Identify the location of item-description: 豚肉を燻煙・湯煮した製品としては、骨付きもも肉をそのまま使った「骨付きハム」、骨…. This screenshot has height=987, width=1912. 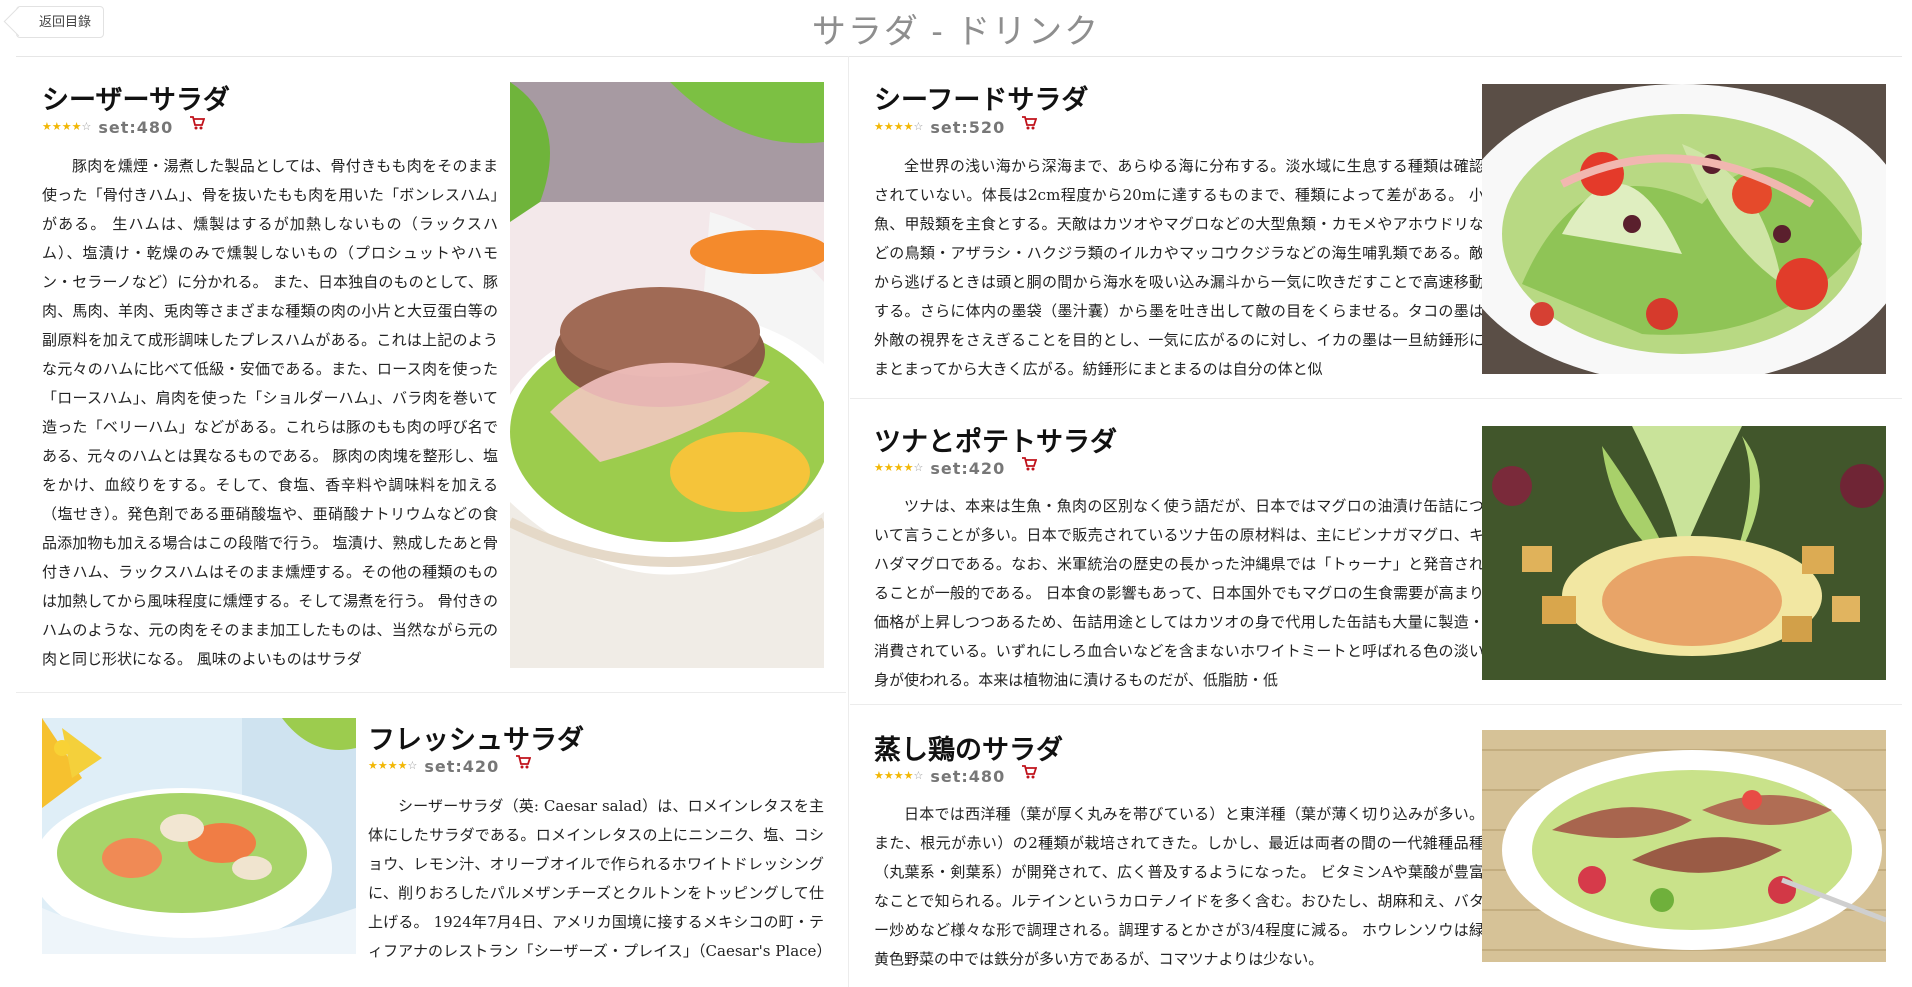
(270, 412).